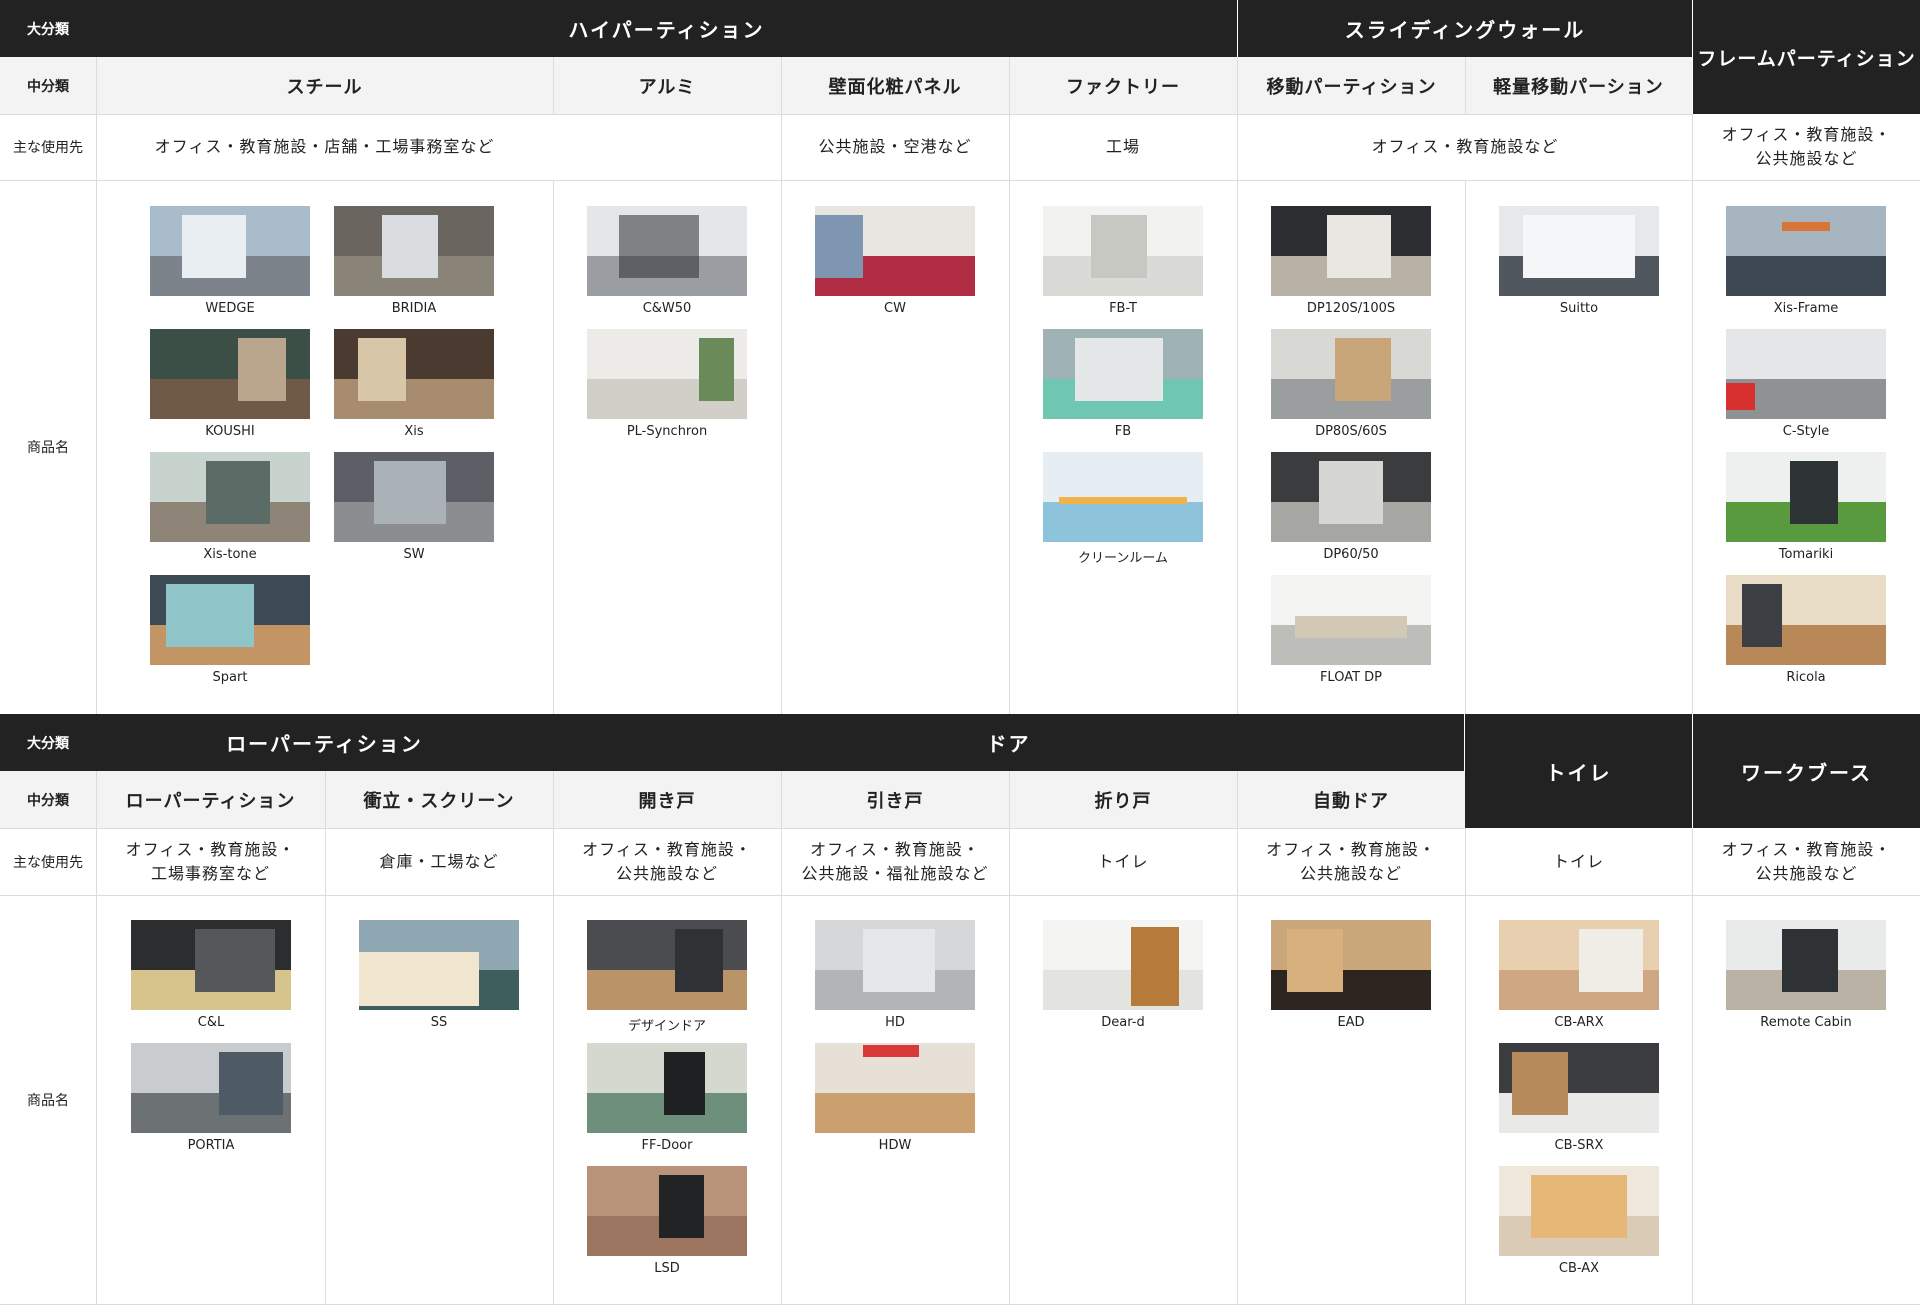 The height and width of the screenshot is (1305, 1920). I want to click on product-card: C&W50, so click(667, 261).